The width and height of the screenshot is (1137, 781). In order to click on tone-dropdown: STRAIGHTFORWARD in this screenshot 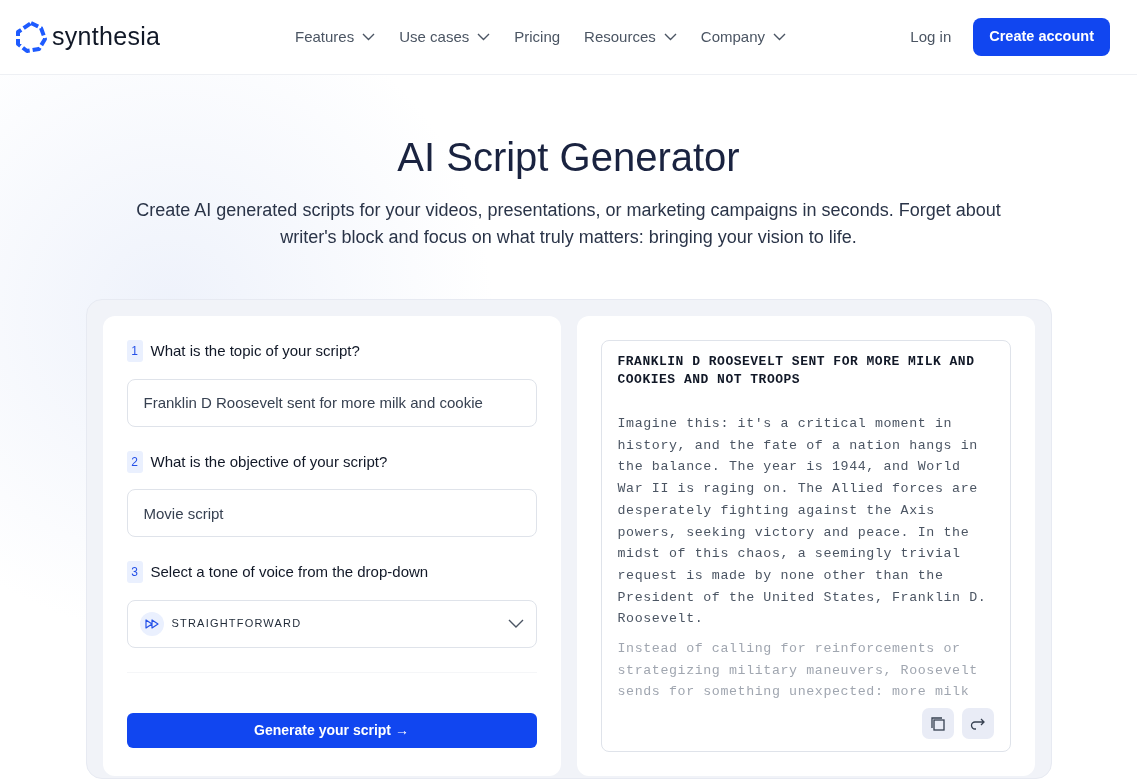, I will do `click(331, 623)`.